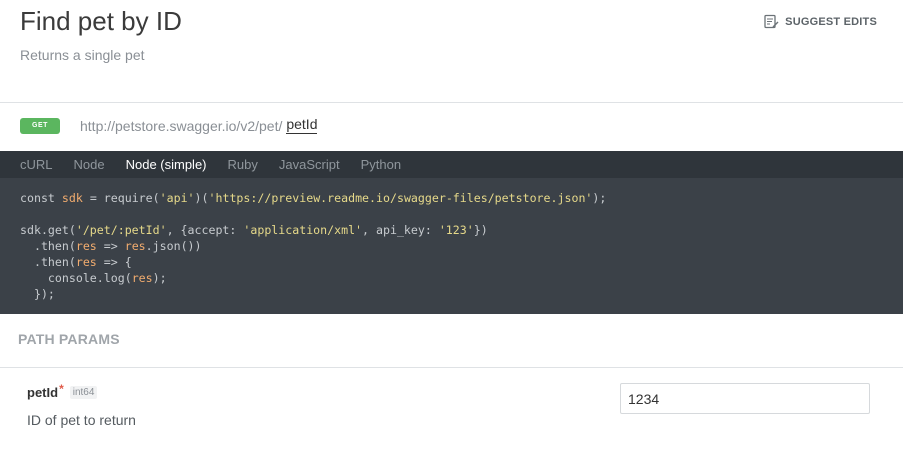 This screenshot has width=903, height=449. I want to click on code-line: .then(res => res.json()), so click(111, 246).